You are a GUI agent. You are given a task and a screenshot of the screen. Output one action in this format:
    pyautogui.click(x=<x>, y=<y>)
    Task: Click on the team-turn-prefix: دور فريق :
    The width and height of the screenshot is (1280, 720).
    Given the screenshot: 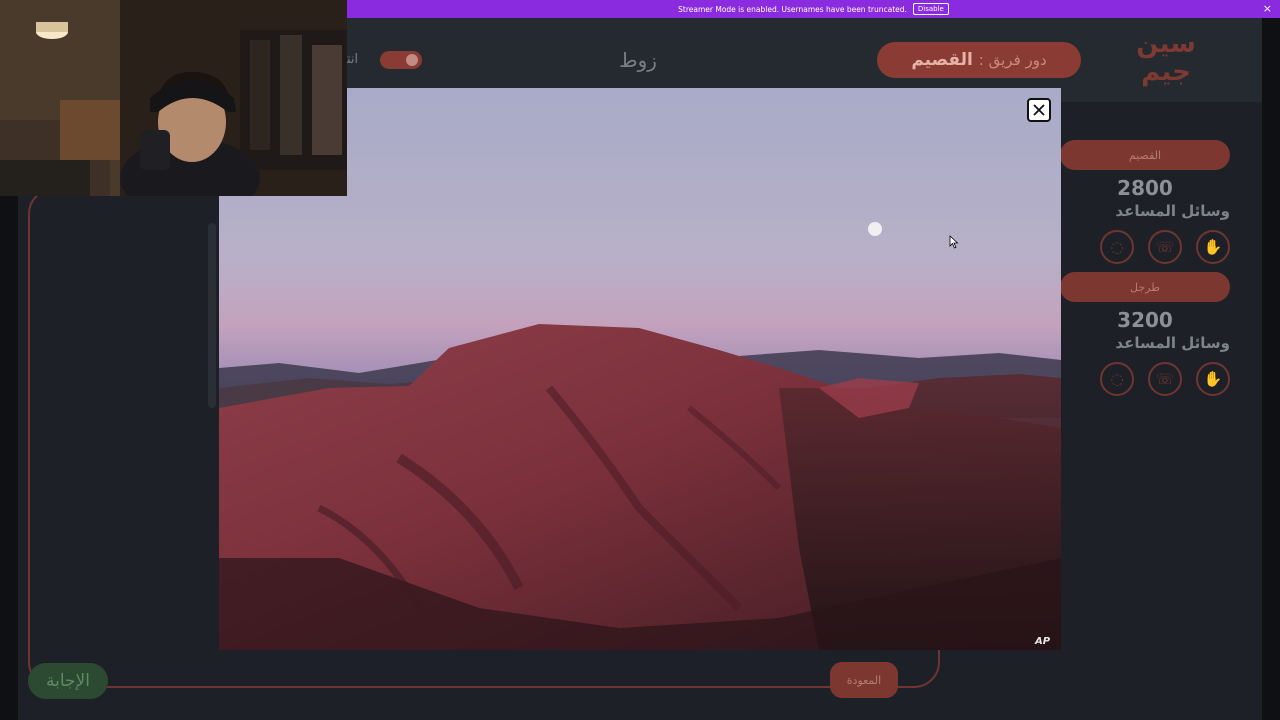 What is the action you would take?
    pyautogui.click(x=1012, y=60)
    